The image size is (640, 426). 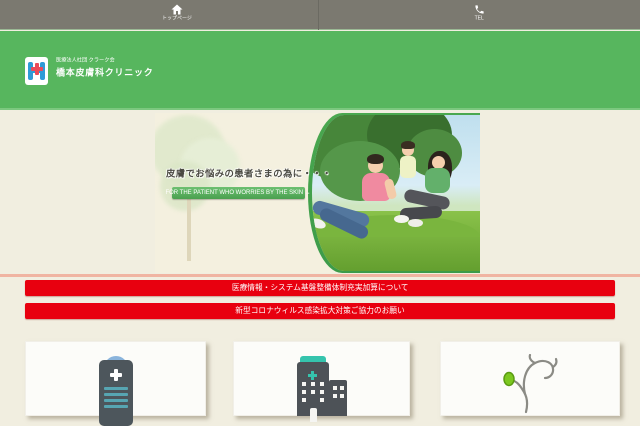 What do you see at coordinates (177, 9) in the screenshot?
I see `home-icon` at bounding box center [177, 9].